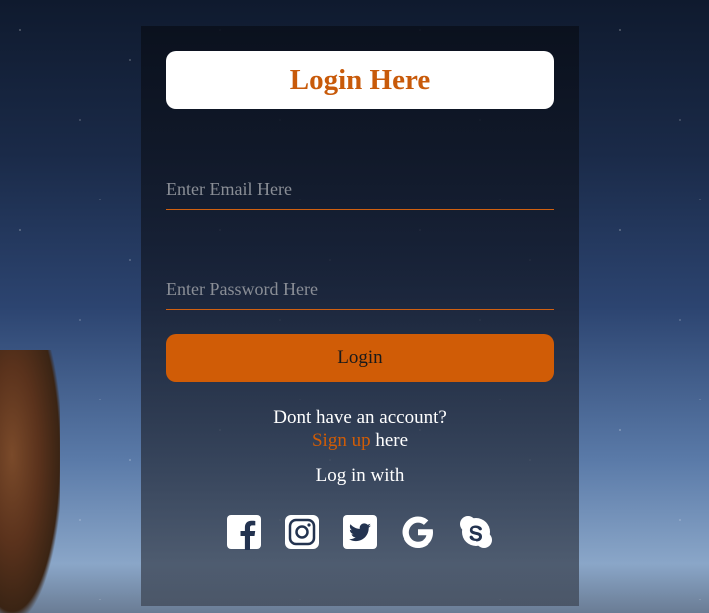  I want to click on page-title: Login Here, so click(360, 79).